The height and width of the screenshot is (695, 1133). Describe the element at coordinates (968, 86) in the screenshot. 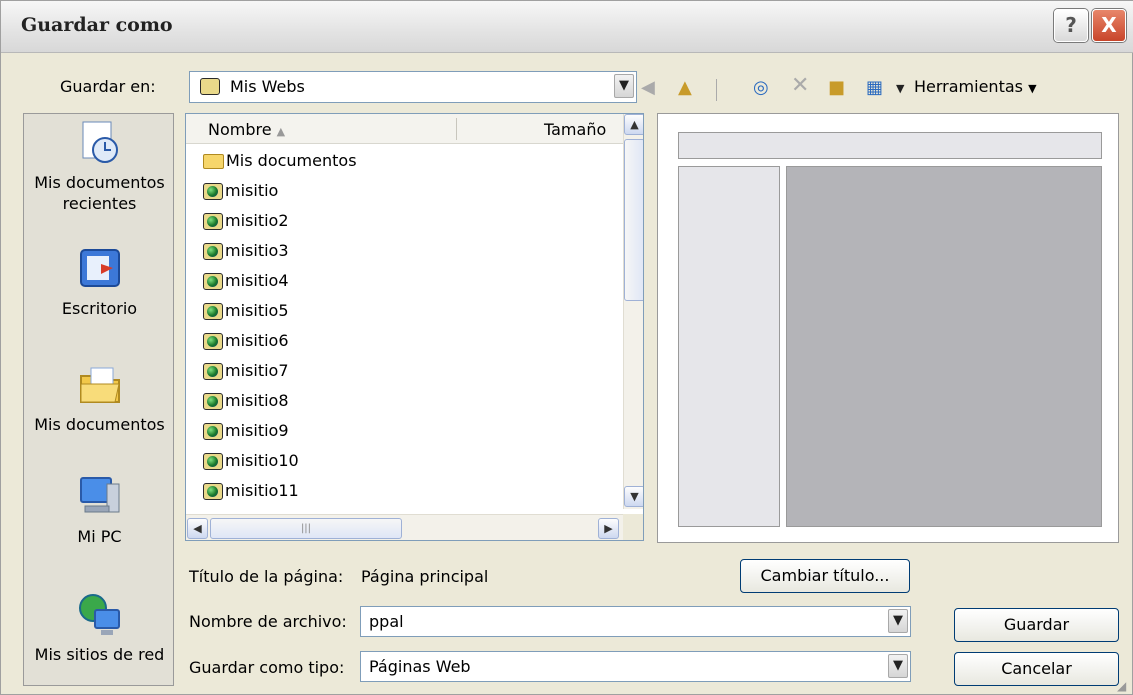

I see `tools-menu-label: Herramientas` at that location.